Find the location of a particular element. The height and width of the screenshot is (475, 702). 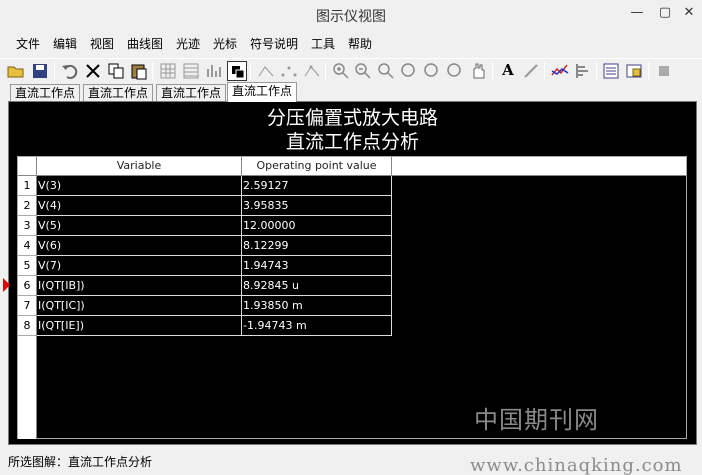

value-cell: 8.92845 u is located at coordinates (317, 286).